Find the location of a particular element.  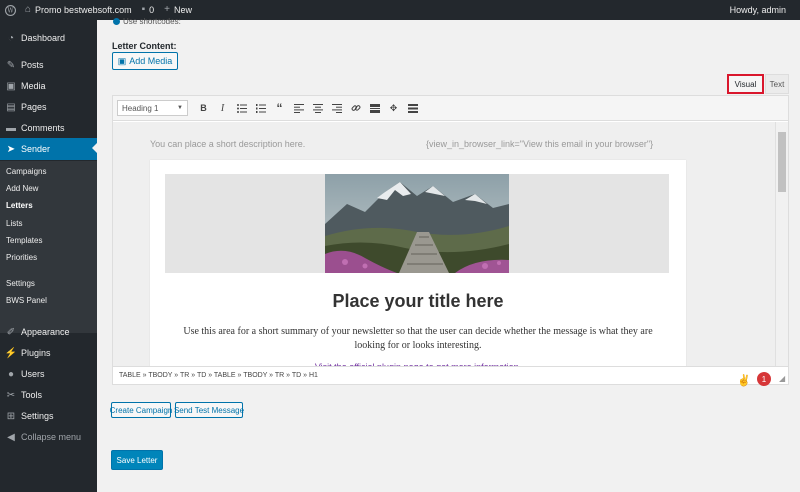

menu-settings: ⊞ Settings is located at coordinates (48, 416).